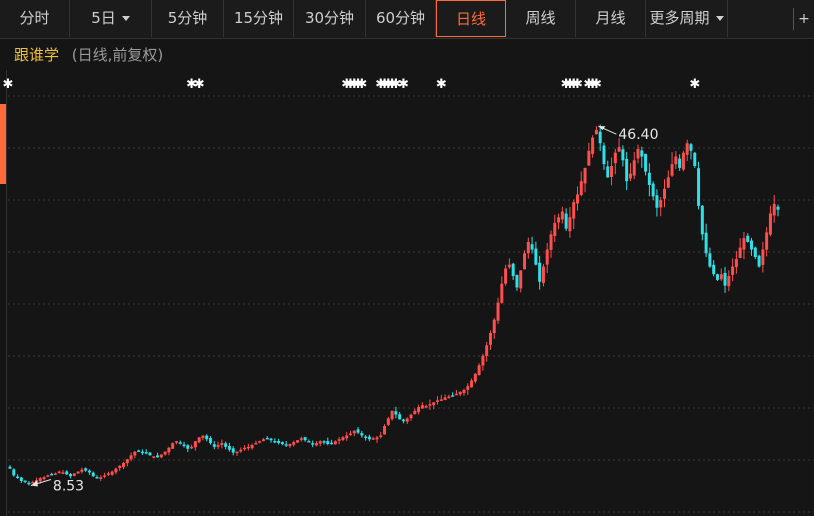  Describe the element at coordinates (259, 18) in the screenshot. I see `tab-4: 15分钟` at that location.